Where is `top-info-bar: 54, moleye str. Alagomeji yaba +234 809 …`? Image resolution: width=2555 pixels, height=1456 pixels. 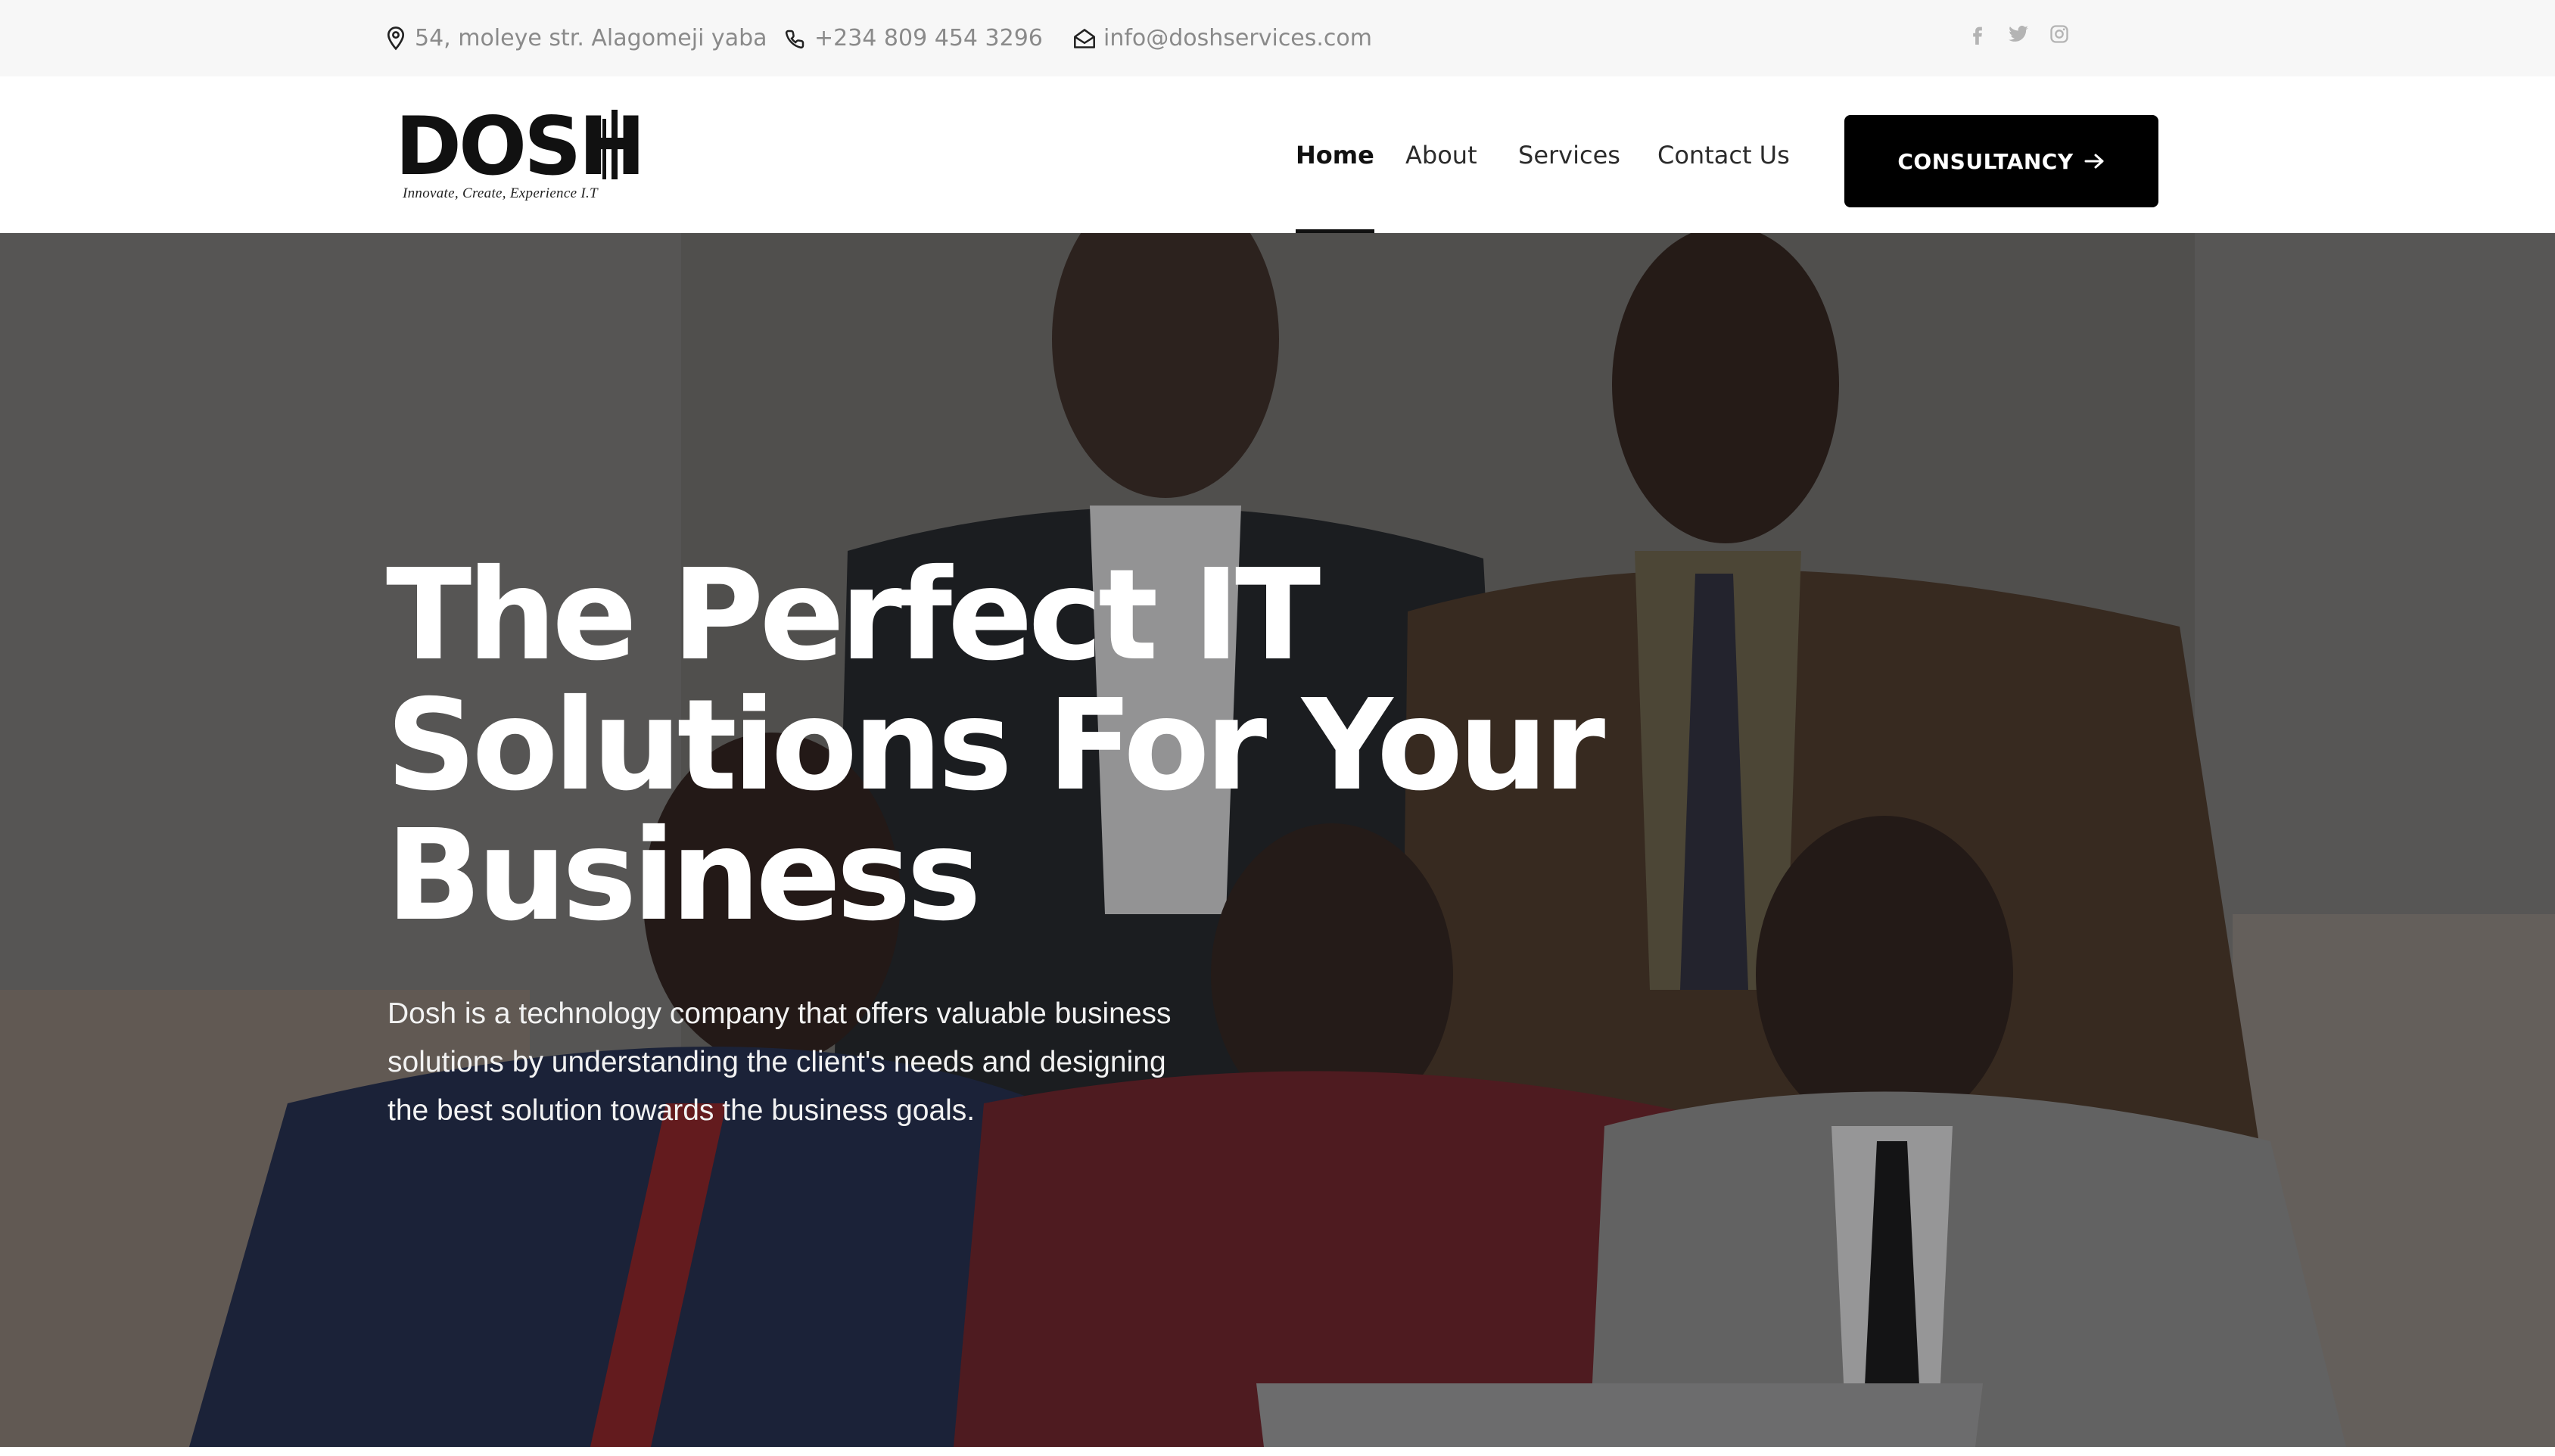
top-info-bar: 54, moleye str. Alagomeji yaba +234 809 … is located at coordinates (1277, 38).